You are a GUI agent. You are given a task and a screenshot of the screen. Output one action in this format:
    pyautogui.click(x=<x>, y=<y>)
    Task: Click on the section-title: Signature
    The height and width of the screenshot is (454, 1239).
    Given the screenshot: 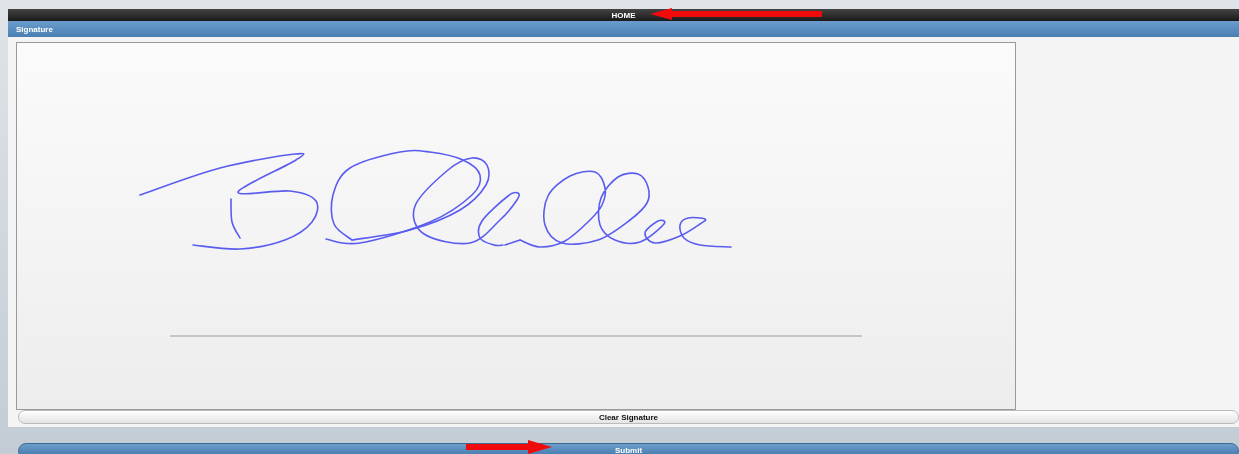 What is the action you would take?
    pyautogui.click(x=34, y=29)
    